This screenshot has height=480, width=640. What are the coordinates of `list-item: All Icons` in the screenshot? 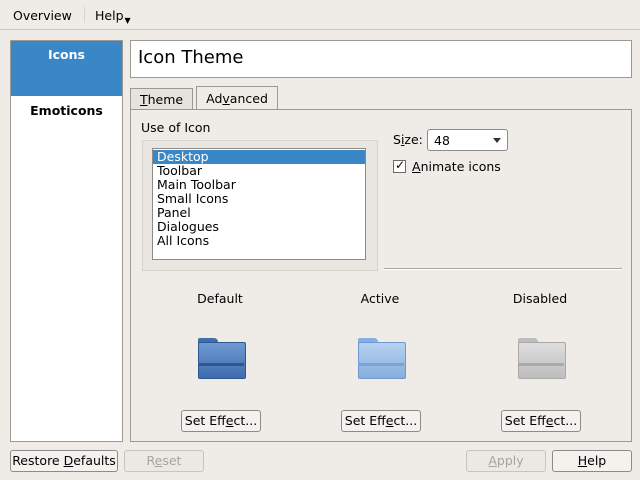 It's located at (259, 241).